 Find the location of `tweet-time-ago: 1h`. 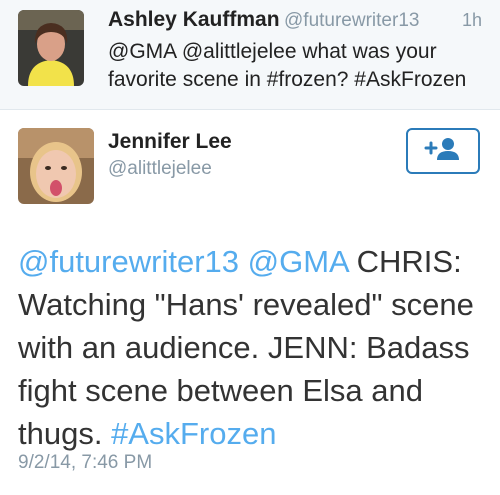

tweet-time-ago: 1h is located at coordinates (471, 20).